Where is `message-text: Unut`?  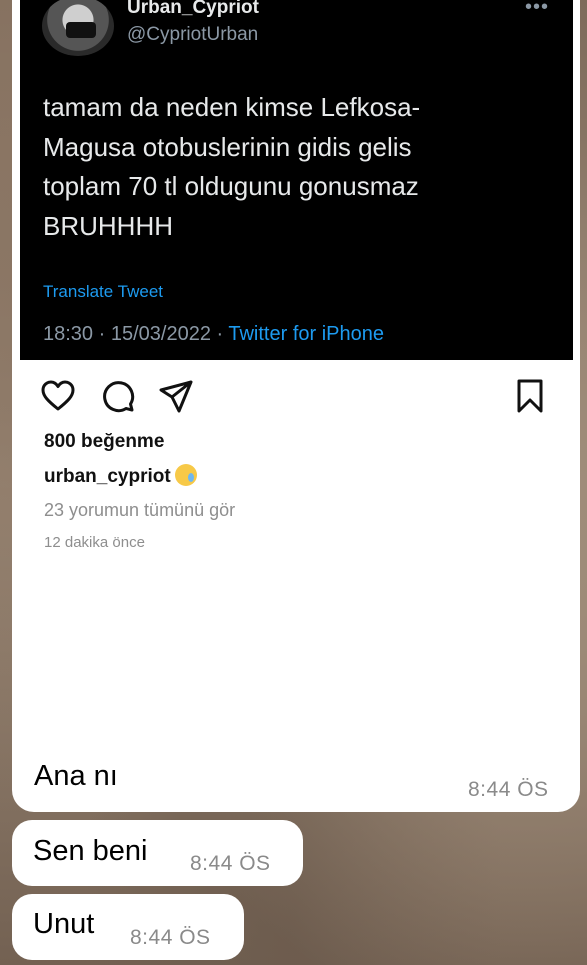 message-text: Unut is located at coordinates (64, 924).